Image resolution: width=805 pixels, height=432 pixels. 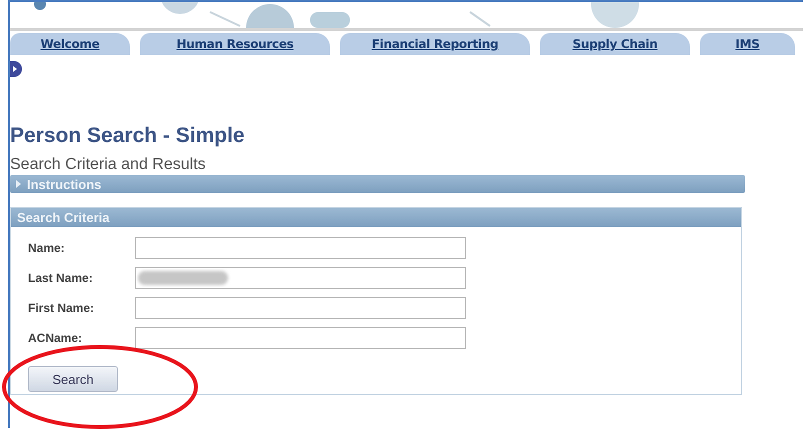 I want to click on nav-tab: Welcome, so click(x=70, y=44).